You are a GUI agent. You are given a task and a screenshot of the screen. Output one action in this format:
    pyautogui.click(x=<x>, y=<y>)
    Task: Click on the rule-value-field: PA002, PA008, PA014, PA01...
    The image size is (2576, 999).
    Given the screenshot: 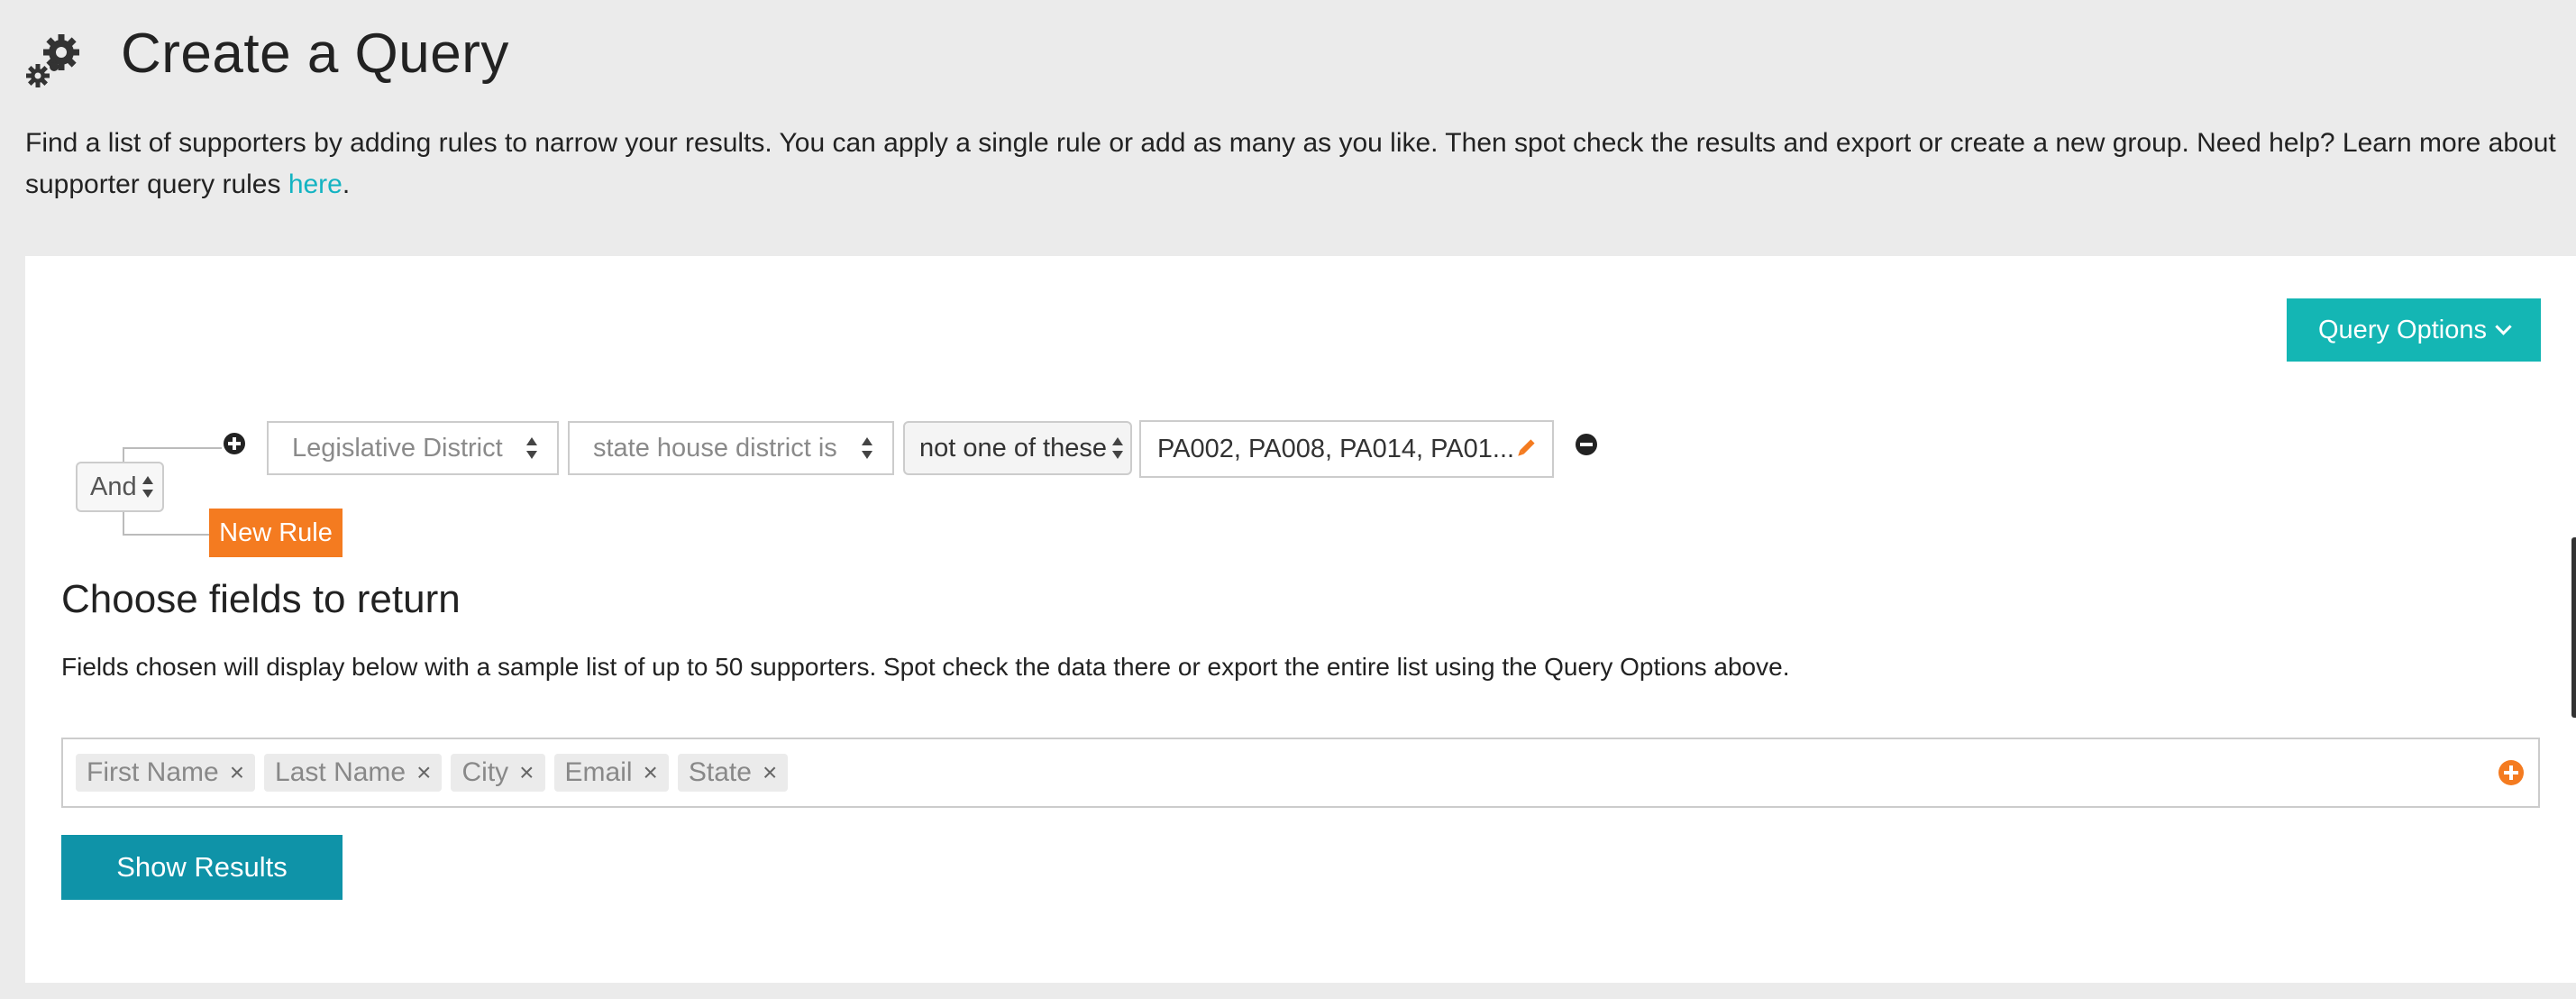 What is the action you would take?
    pyautogui.click(x=1346, y=449)
    